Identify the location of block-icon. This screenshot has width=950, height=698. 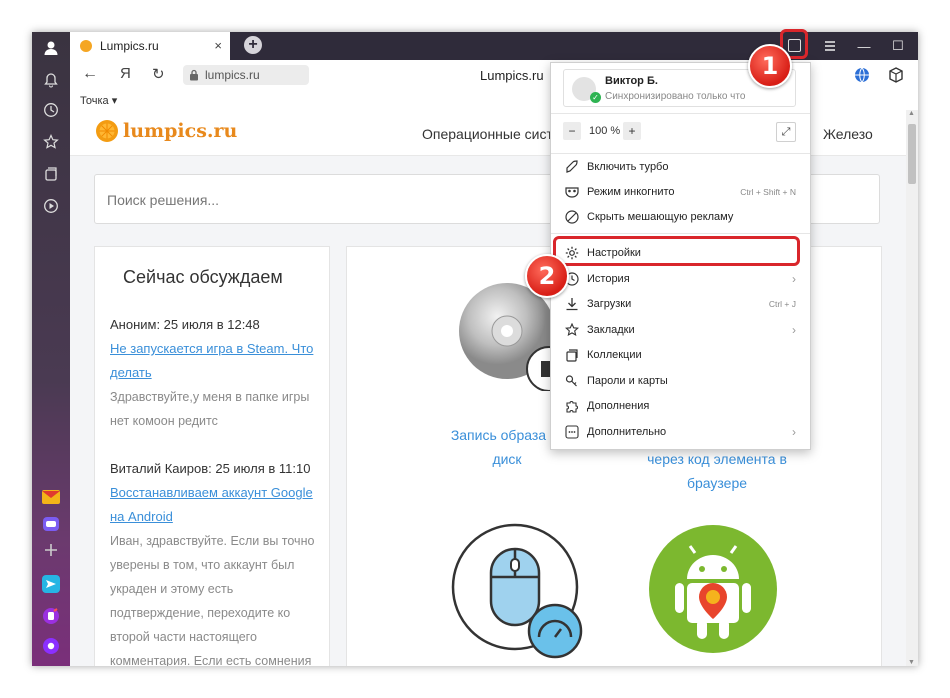
(572, 217).